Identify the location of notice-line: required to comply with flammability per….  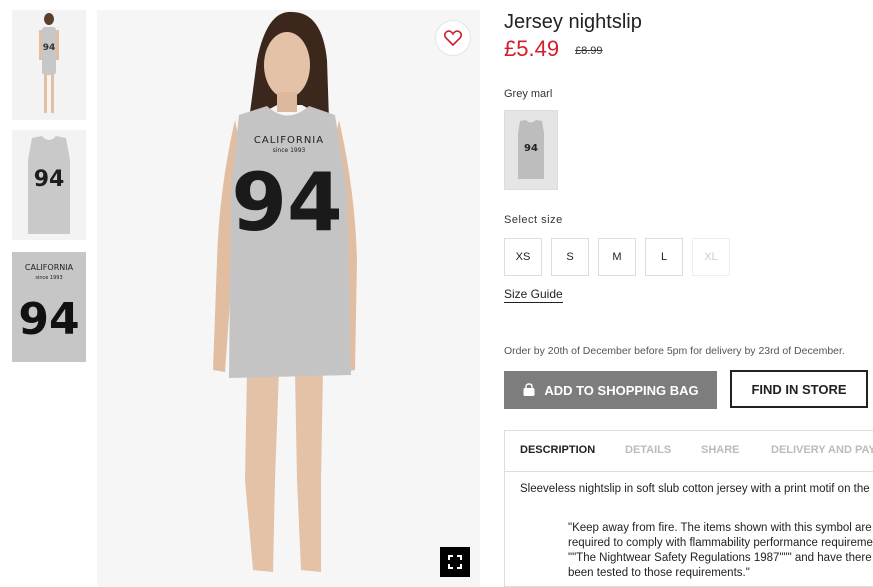
(720, 543).